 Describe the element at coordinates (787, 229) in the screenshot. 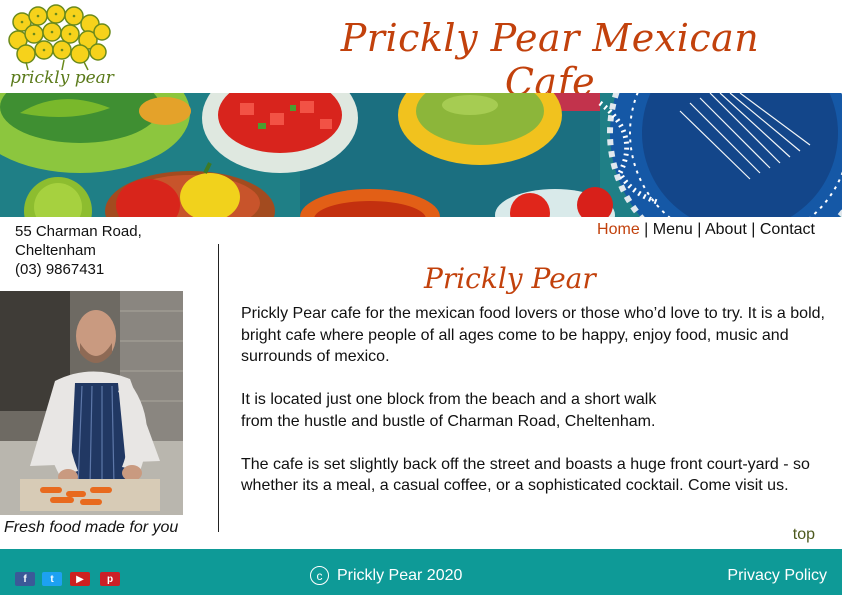

I see `nav-contact-link: Contact` at that location.